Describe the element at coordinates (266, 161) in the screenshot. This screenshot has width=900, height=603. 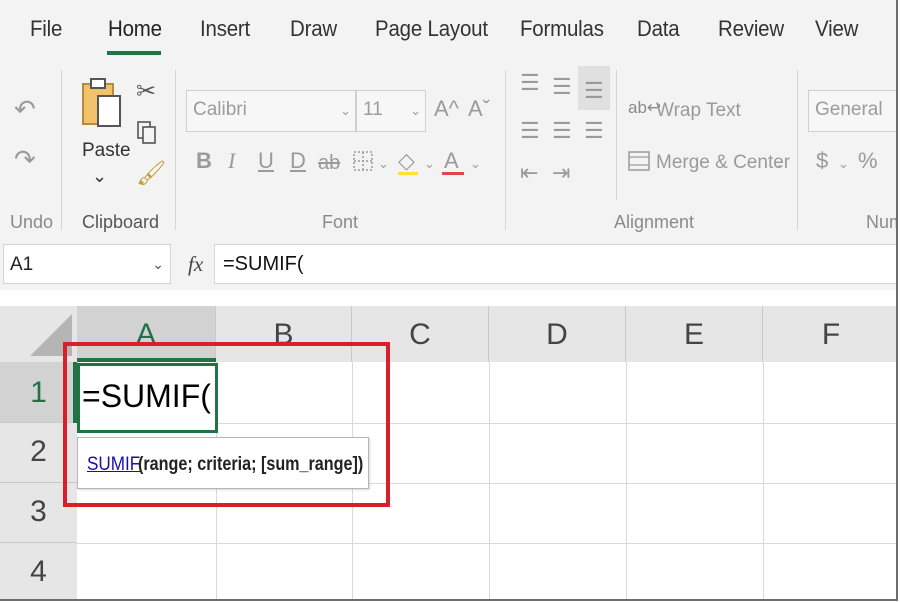
I see `underline-button: U` at that location.